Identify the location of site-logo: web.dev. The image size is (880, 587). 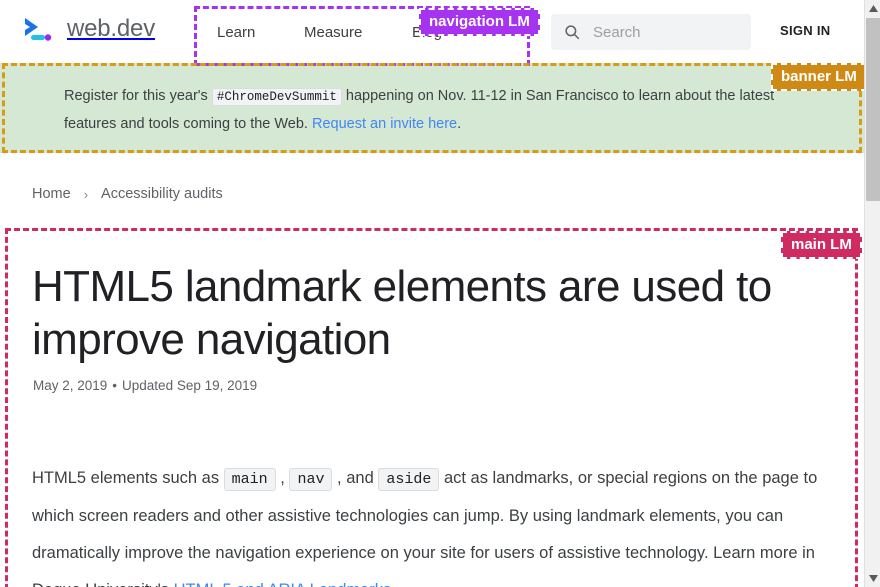
(88, 29).